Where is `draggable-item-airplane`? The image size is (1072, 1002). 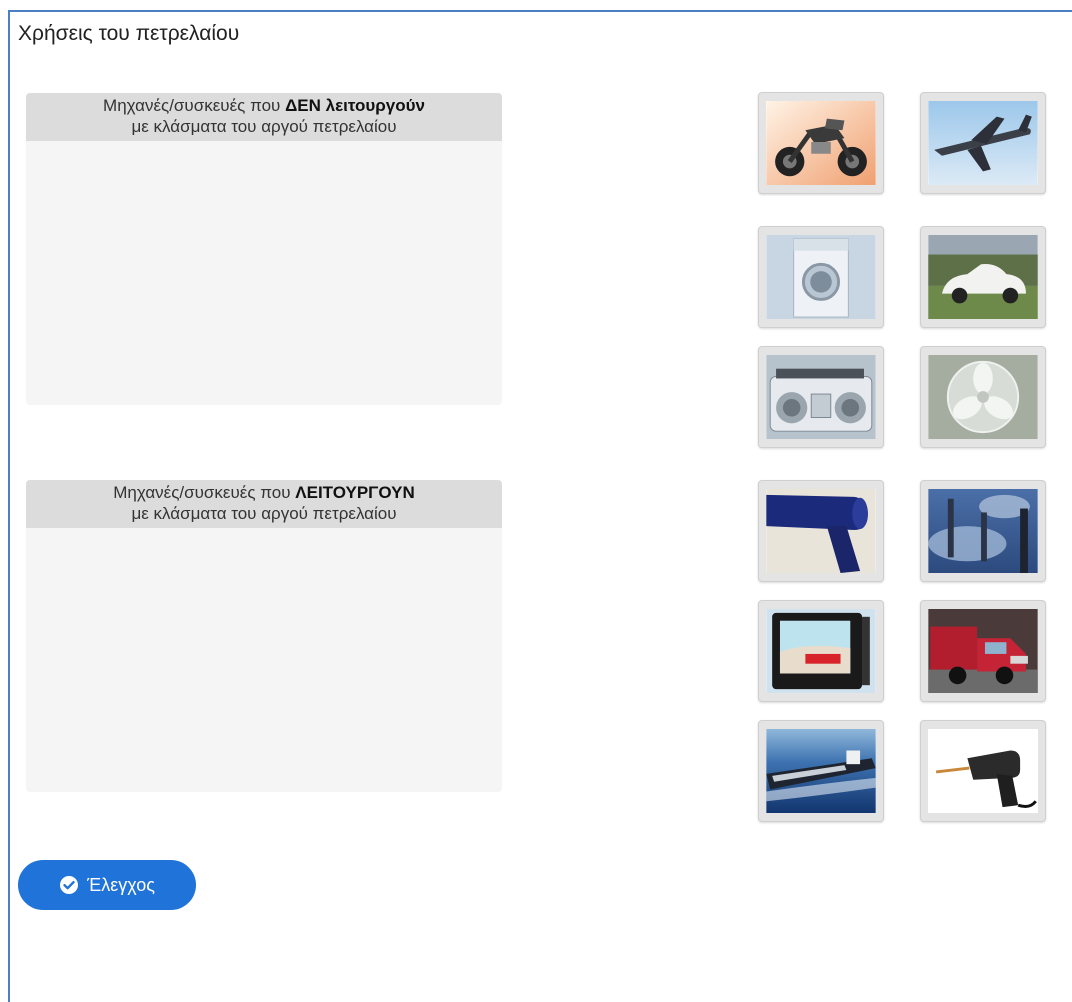 draggable-item-airplane is located at coordinates (983, 143).